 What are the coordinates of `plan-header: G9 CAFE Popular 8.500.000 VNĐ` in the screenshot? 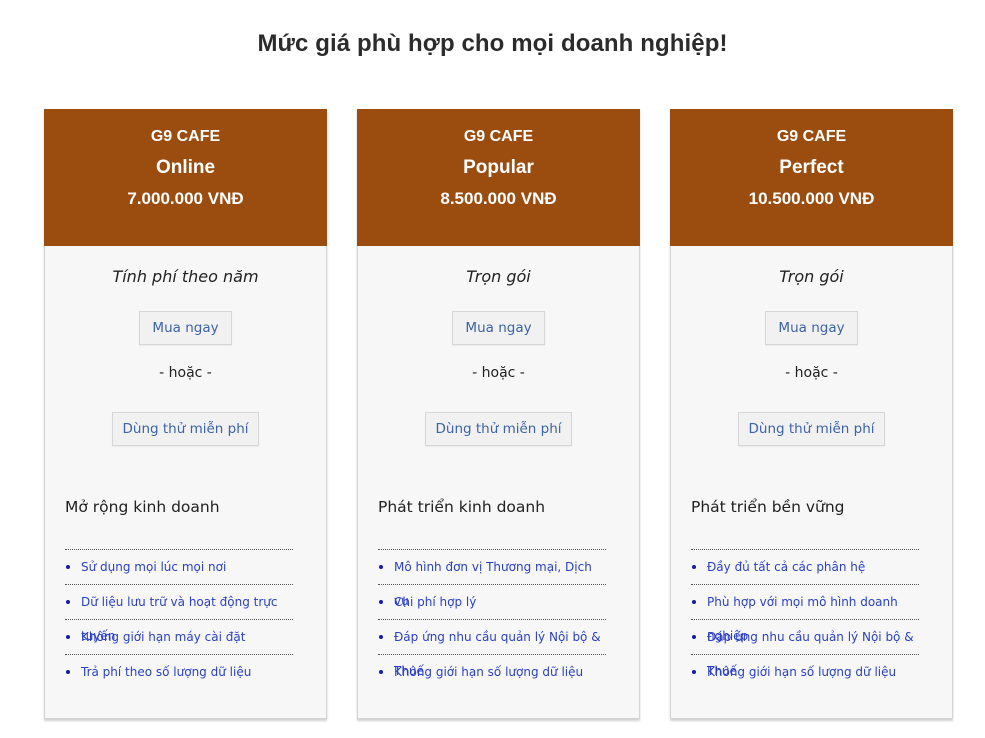 It's located at (498, 177).